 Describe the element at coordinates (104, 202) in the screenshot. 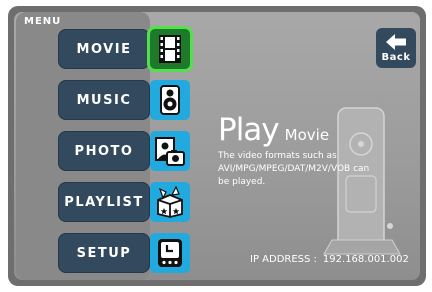

I see `playlist-button: PLAYLIST` at that location.